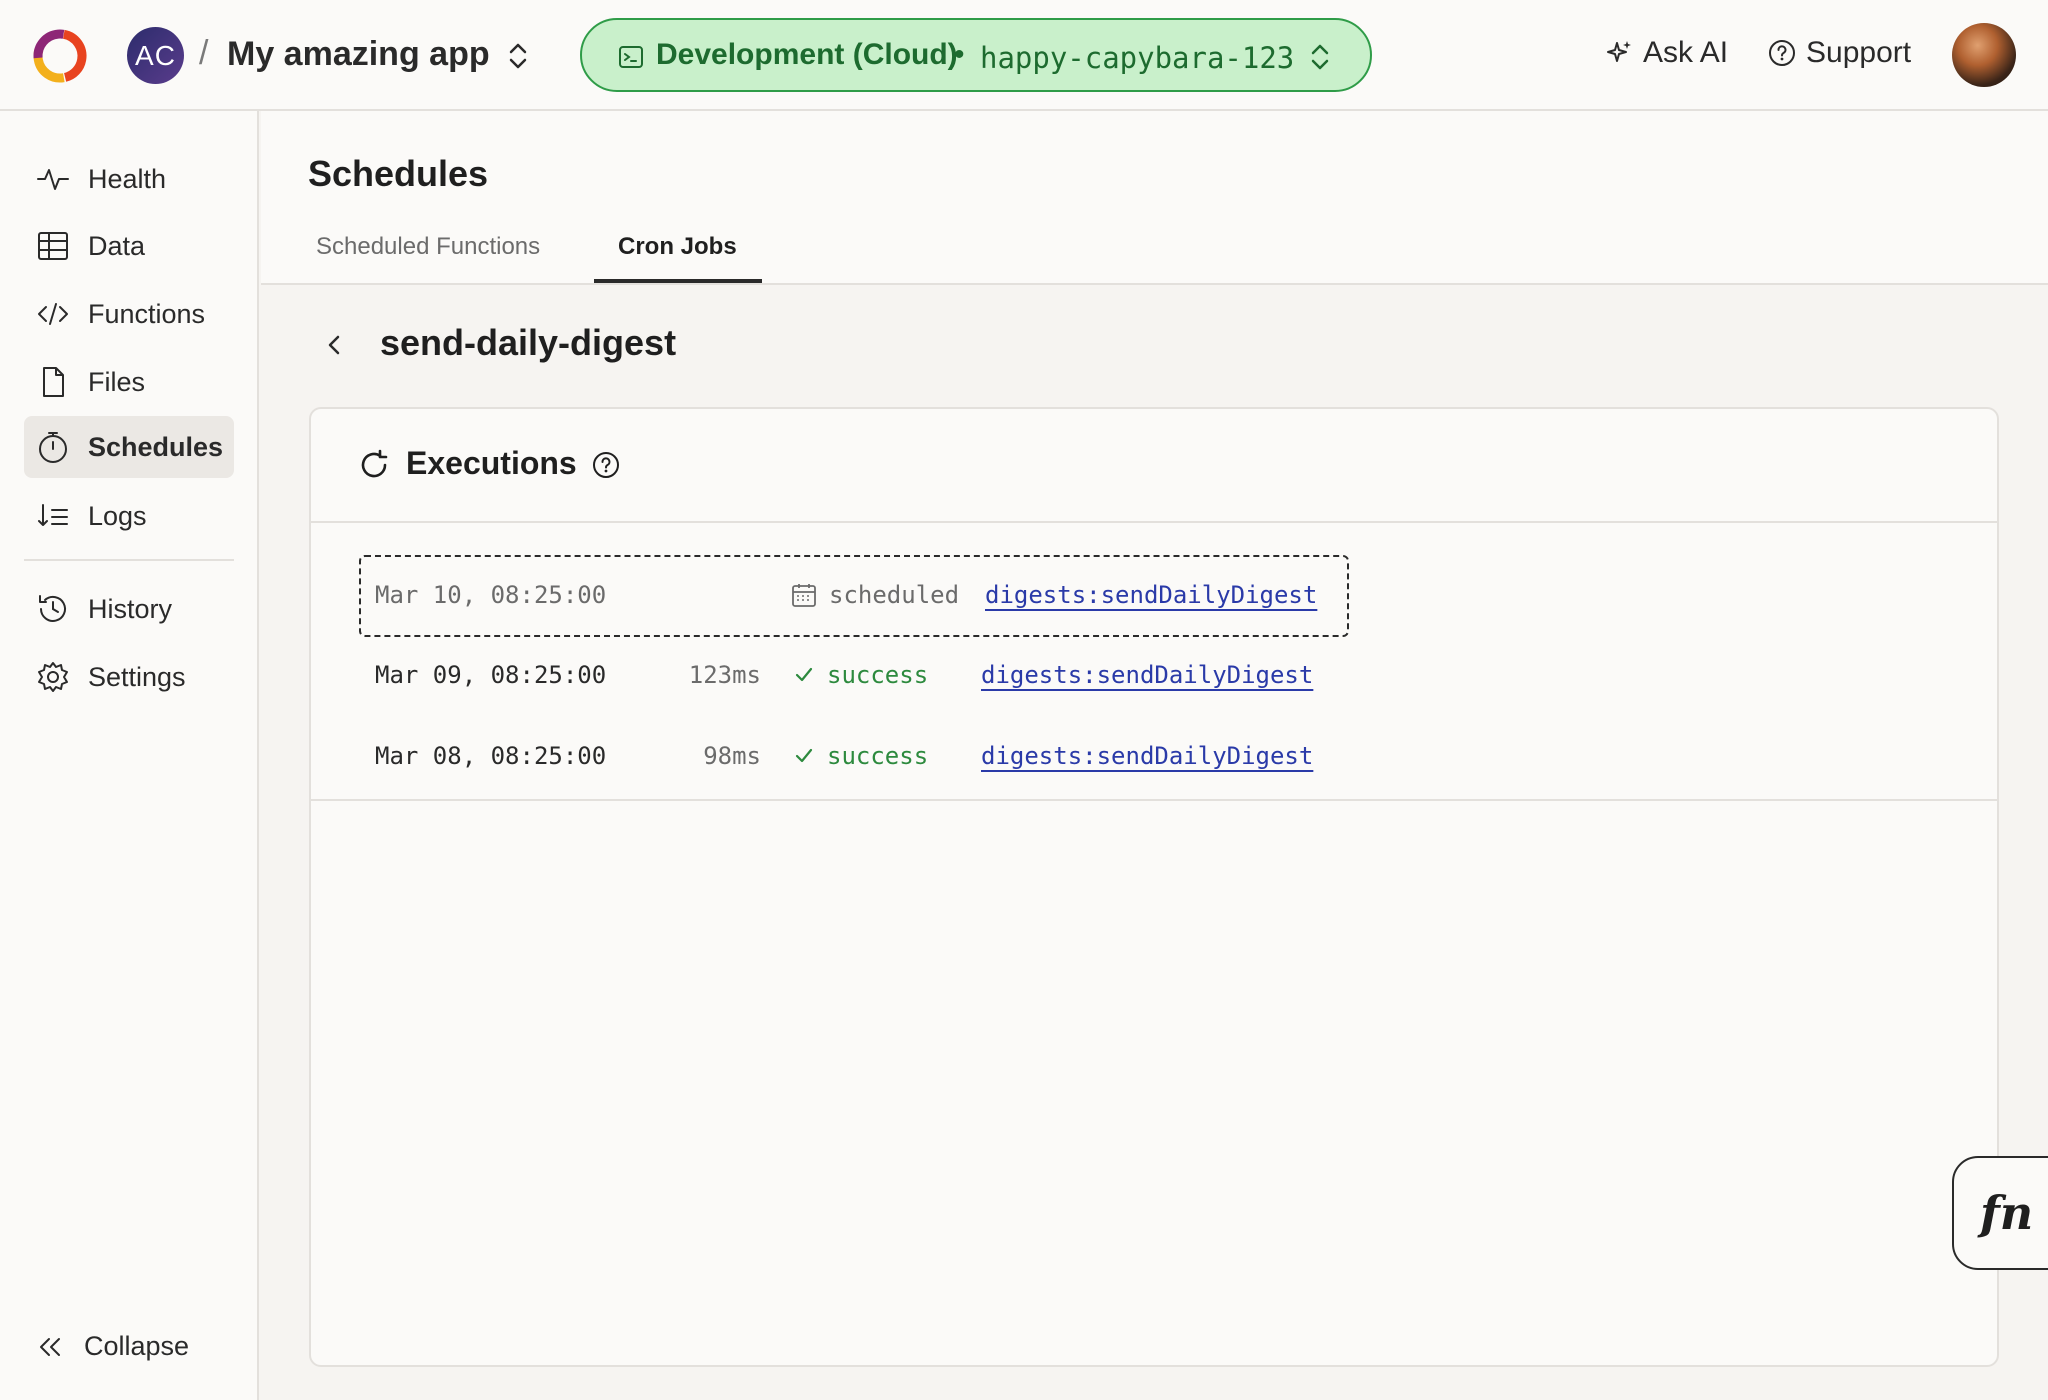 The width and height of the screenshot is (2048, 1400). What do you see at coordinates (374, 465) in the screenshot?
I see `refresh-icon` at bounding box center [374, 465].